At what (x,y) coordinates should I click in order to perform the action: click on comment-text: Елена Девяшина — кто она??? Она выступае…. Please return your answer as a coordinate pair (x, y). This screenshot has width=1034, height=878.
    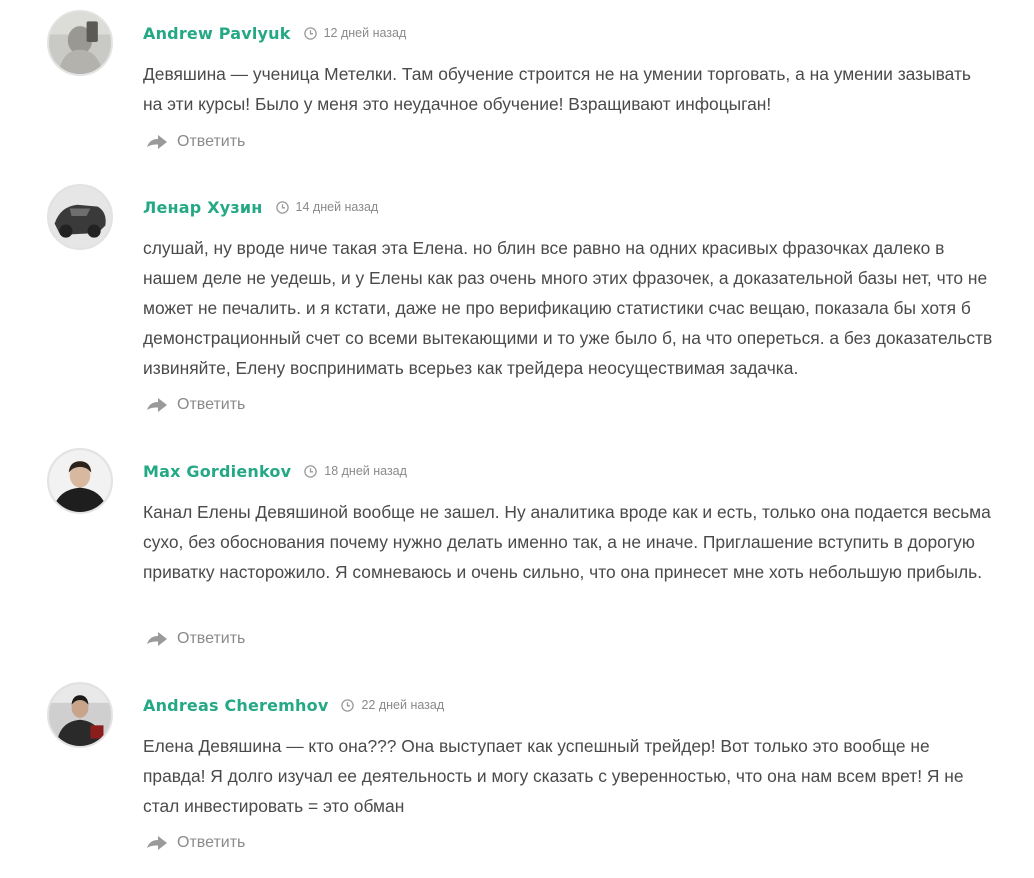
    Looking at the image, I should click on (553, 776).